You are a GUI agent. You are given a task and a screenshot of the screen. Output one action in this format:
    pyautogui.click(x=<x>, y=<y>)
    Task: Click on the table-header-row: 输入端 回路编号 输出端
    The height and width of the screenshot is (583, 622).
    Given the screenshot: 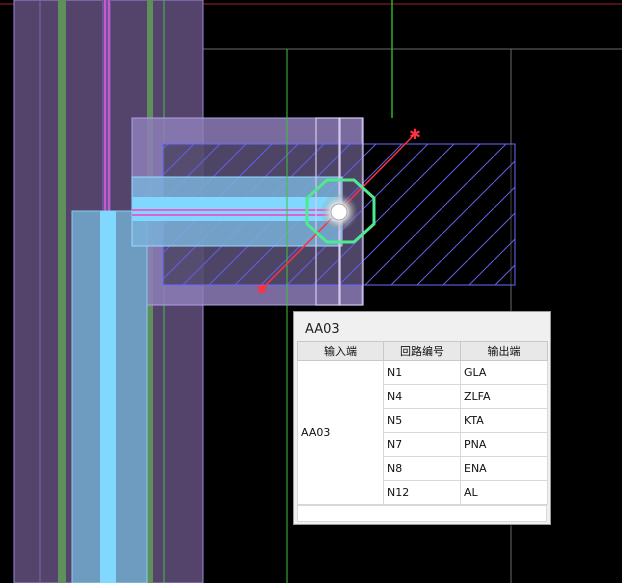 What is the action you would take?
    pyautogui.click(x=422, y=351)
    